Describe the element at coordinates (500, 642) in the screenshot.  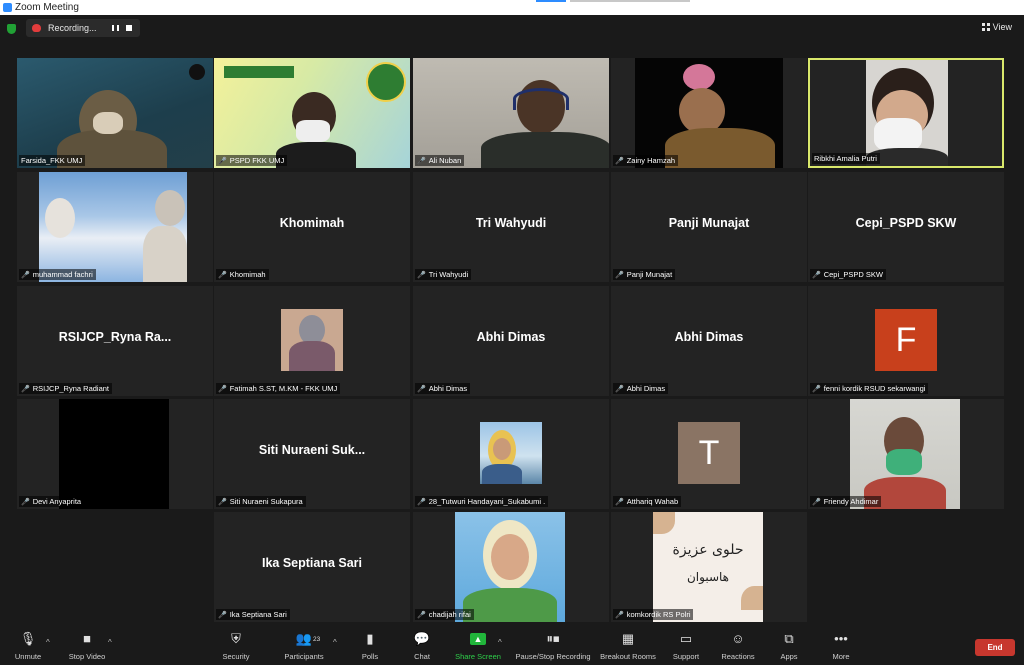
I see `share-options-chevron-icon: ^` at that location.